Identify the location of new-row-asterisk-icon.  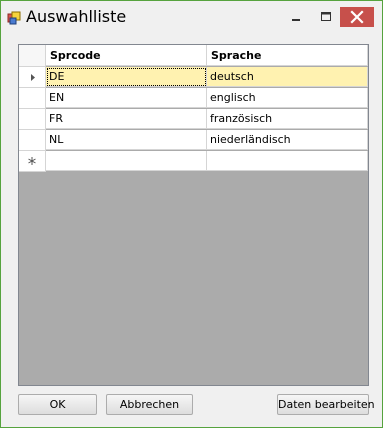
(32, 161).